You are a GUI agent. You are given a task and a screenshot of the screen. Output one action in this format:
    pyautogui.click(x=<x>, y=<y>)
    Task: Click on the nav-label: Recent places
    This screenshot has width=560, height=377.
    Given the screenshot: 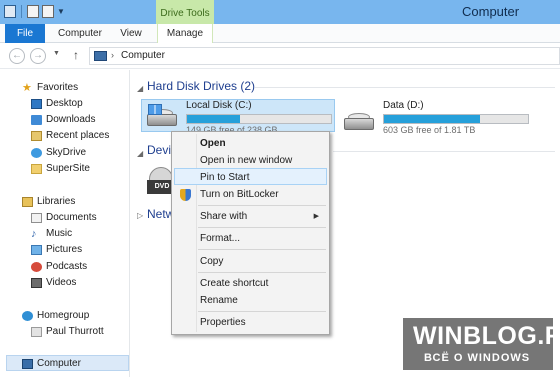 What is the action you would take?
    pyautogui.click(x=78, y=135)
    